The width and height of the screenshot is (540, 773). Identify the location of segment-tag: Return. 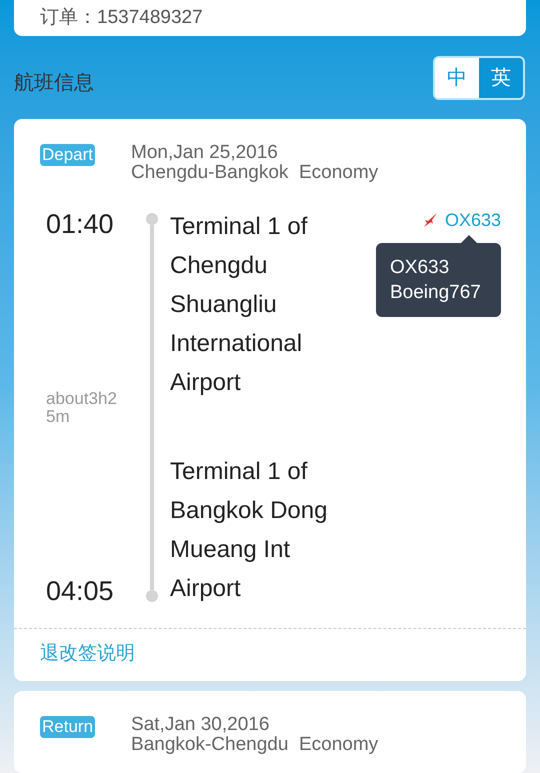
(68, 727).